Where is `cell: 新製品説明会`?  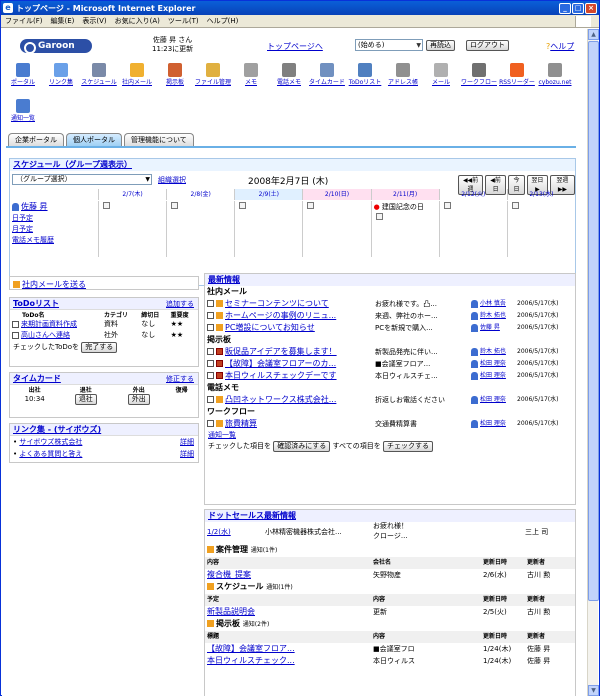
cell: 新製品説明会 is located at coordinates (231, 612).